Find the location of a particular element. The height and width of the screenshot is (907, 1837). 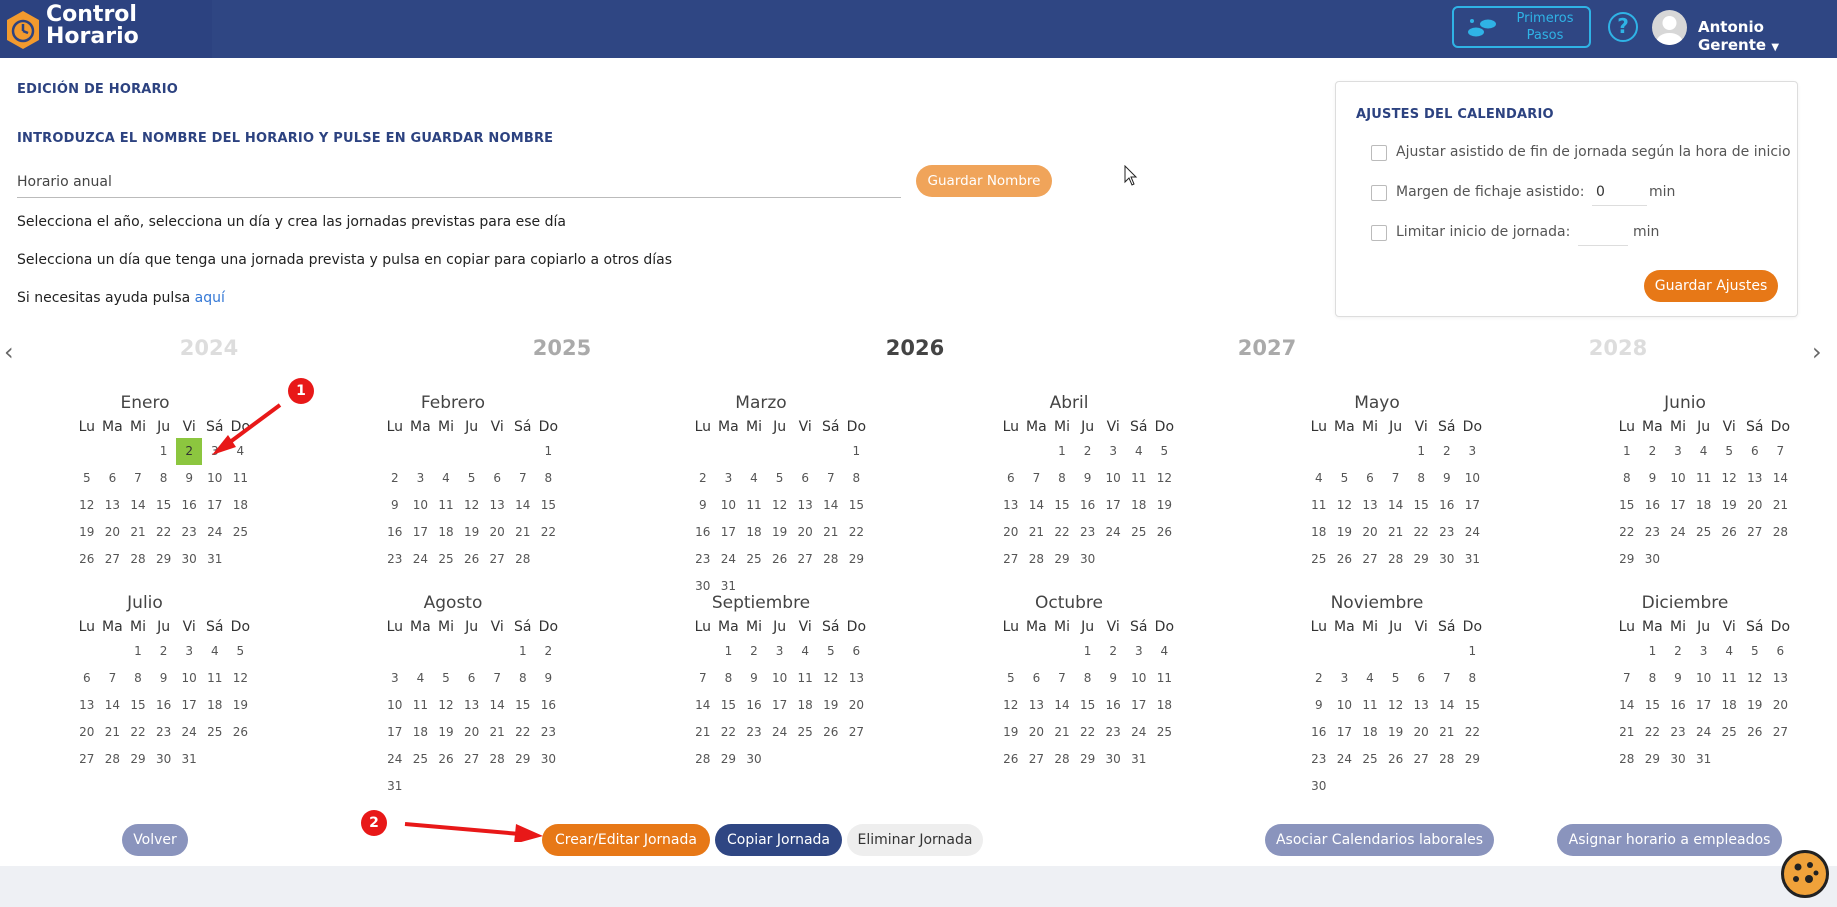

day-cell: 5 is located at coordinates (87, 478).